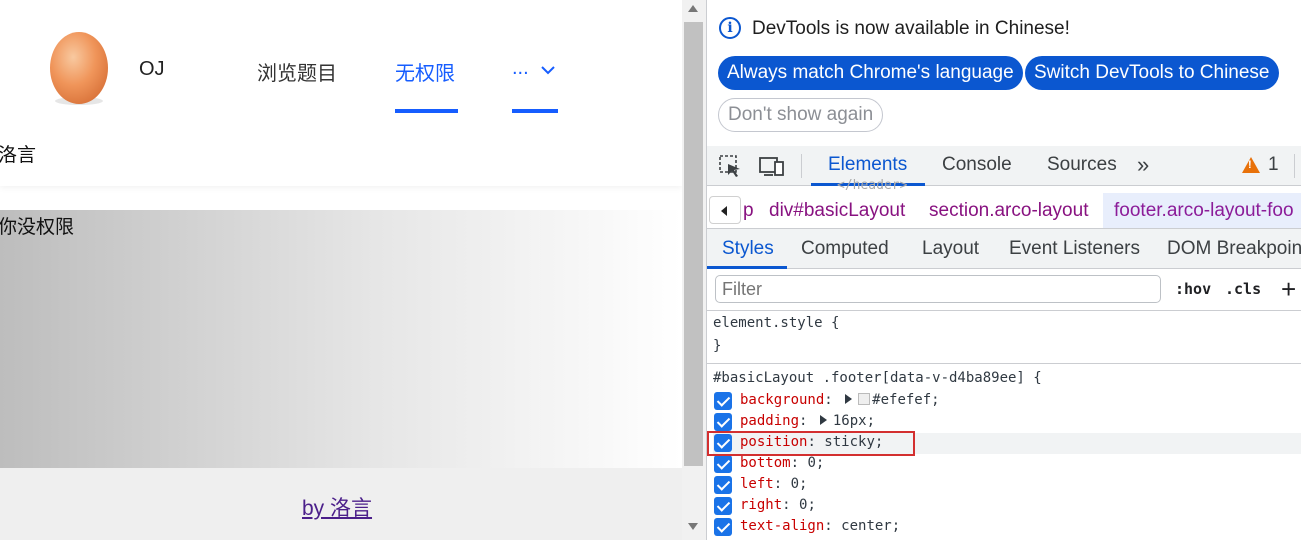 The width and height of the screenshot is (1301, 540). Describe the element at coordinates (854, 421) in the screenshot. I see `css-value: 16px;` at that location.